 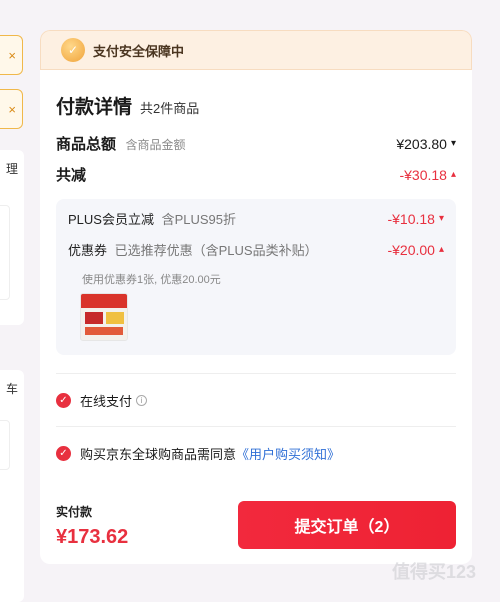 What do you see at coordinates (256, 50) in the screenshot?
I see `security-banner: ✓ 支付安全保障中` at bounding box center [256, 50].